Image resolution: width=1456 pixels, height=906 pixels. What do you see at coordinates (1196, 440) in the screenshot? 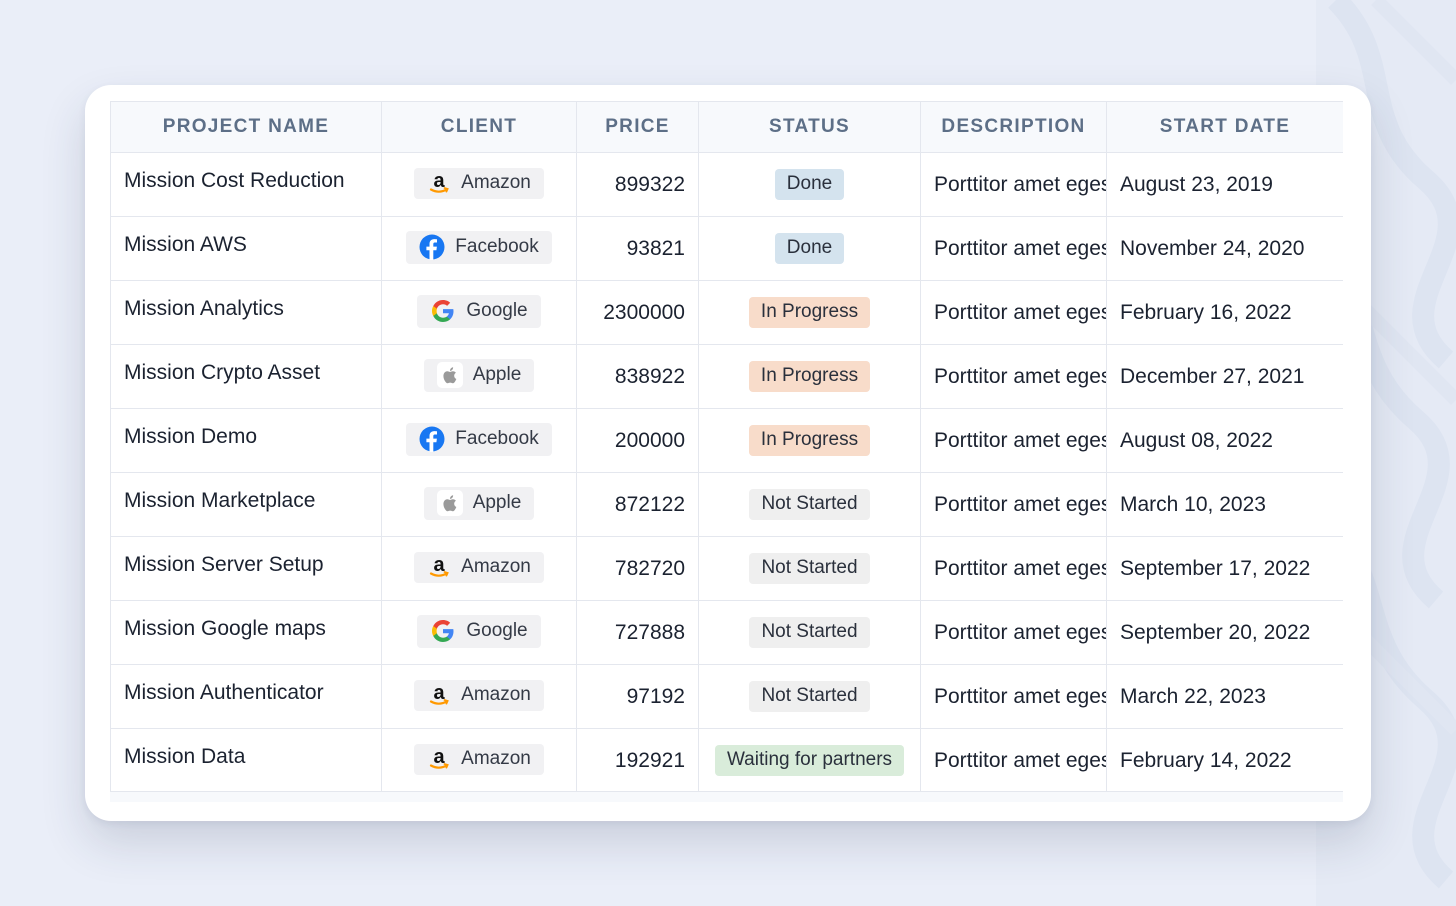
I see `start-date: August 08, 2022` at bounding box center [1196, 440].